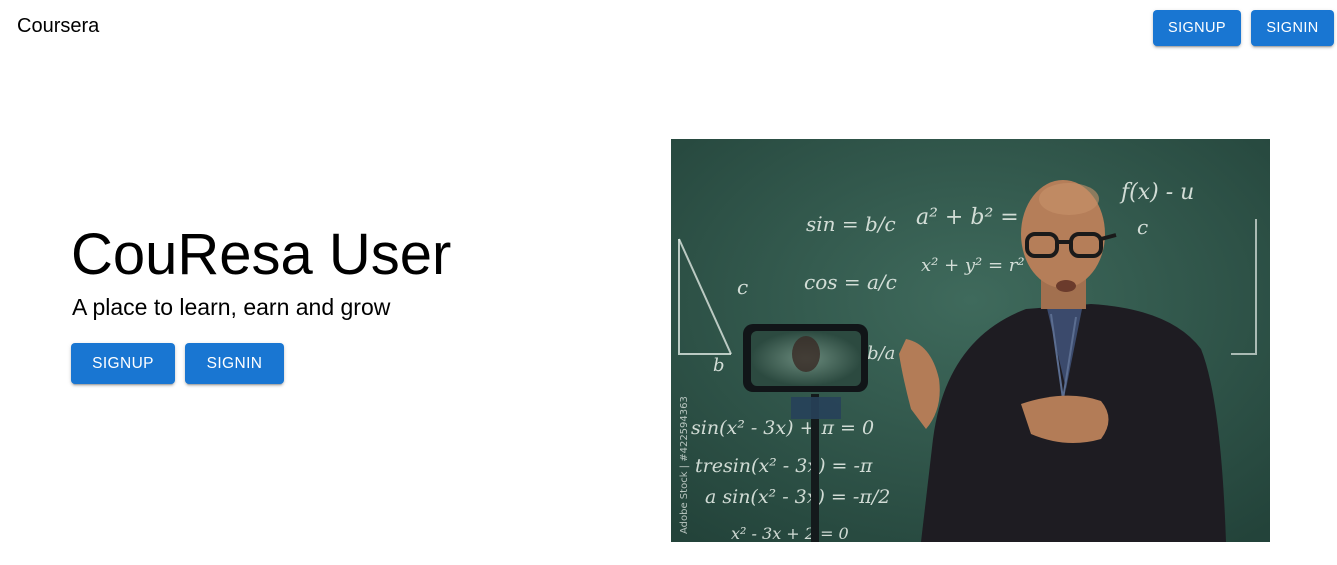 Image resolution: width=1337 pixels, height=565 pixels. Describe the element at coordinates (668, 28) in the screenshot. I see `app-bar: Coursera SIGNUP SIGNIN` at that location.